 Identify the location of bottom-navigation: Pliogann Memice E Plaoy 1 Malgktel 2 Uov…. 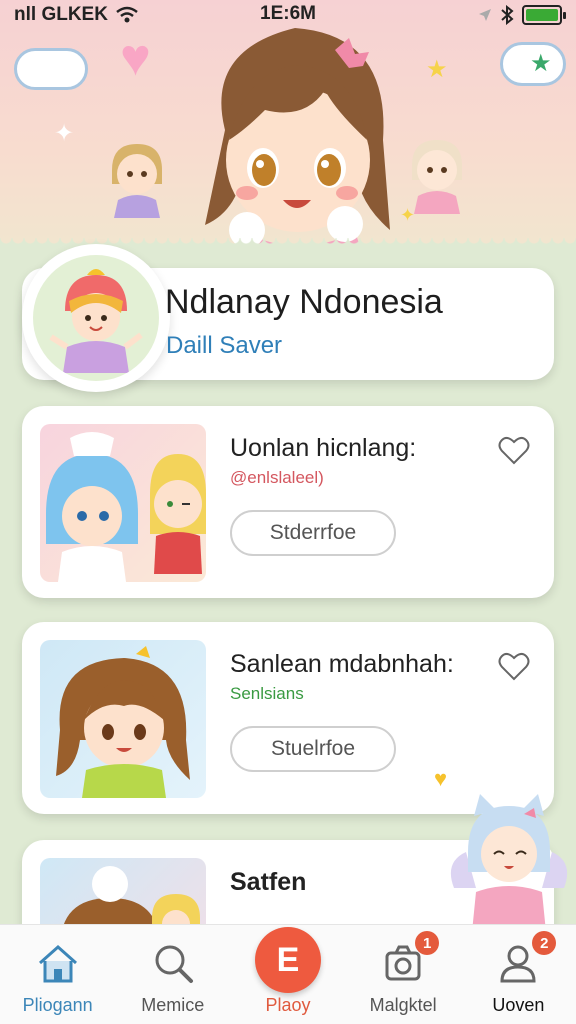
(288, 974).